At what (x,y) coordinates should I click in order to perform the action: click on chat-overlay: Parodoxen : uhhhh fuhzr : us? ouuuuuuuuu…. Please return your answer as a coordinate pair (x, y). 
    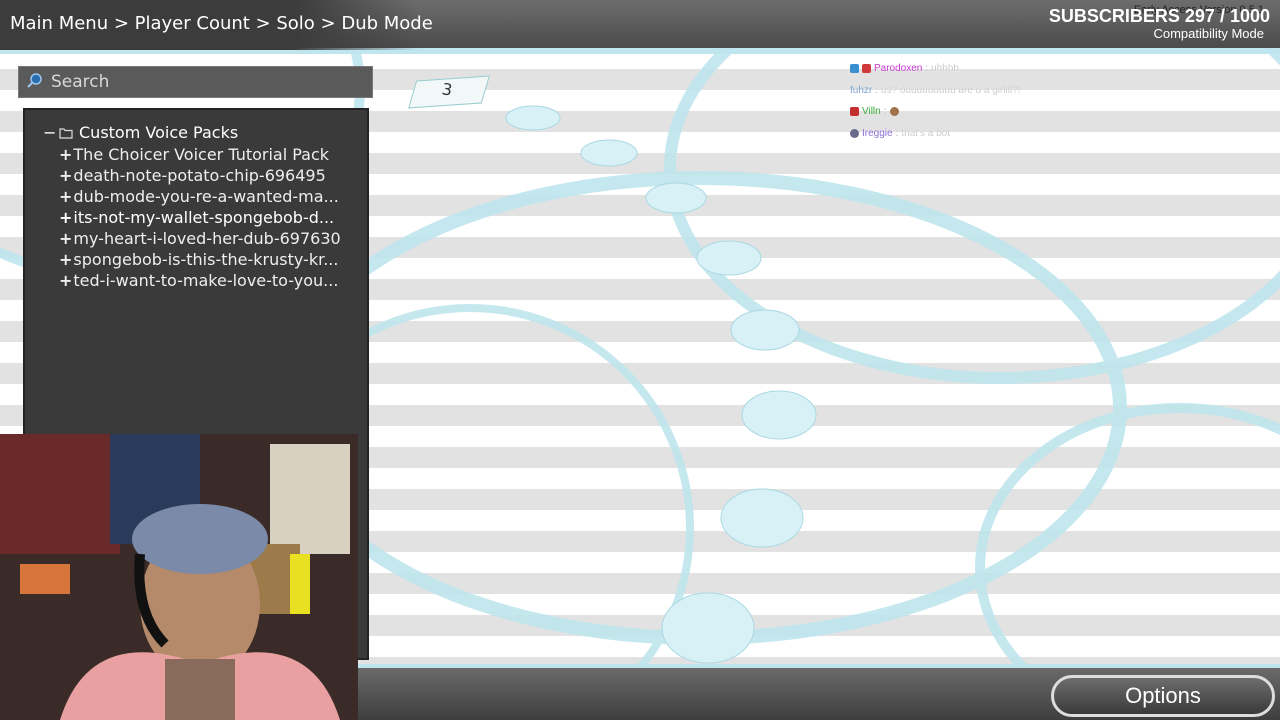
    Looking at the image, I should click on (935, 101).